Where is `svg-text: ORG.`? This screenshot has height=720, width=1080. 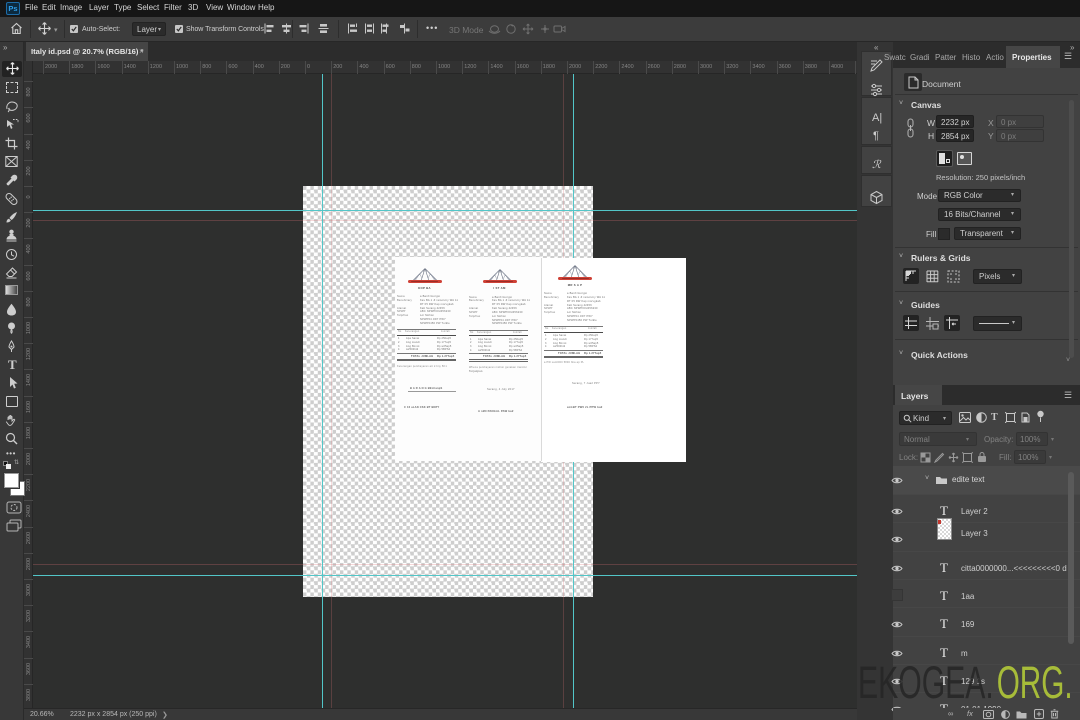
svg-text: ORG. is located at coordinates (1035, 683).